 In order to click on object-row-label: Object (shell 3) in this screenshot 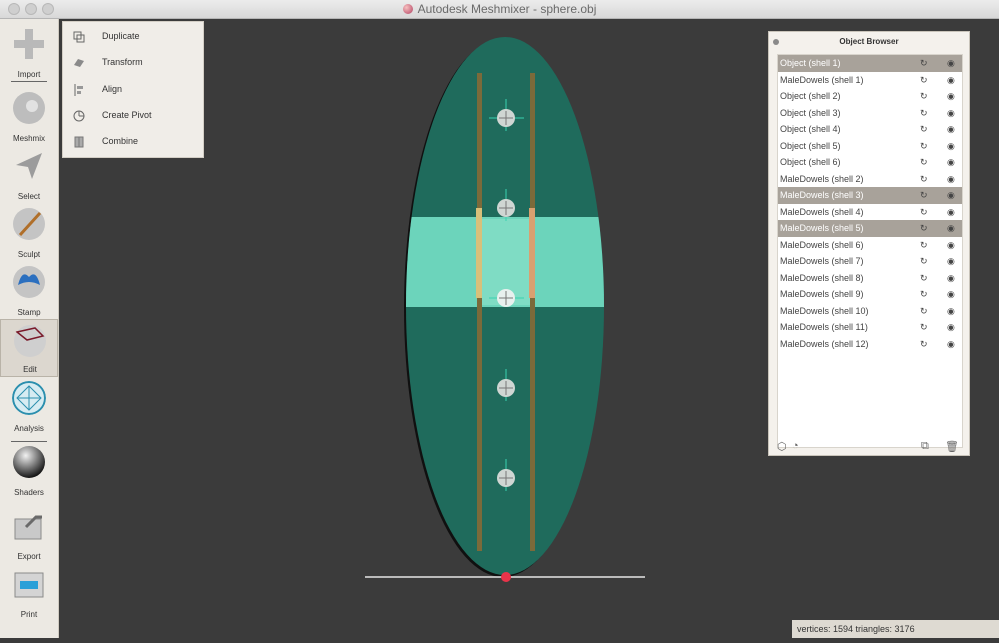, I will do `click(810, 112)`.